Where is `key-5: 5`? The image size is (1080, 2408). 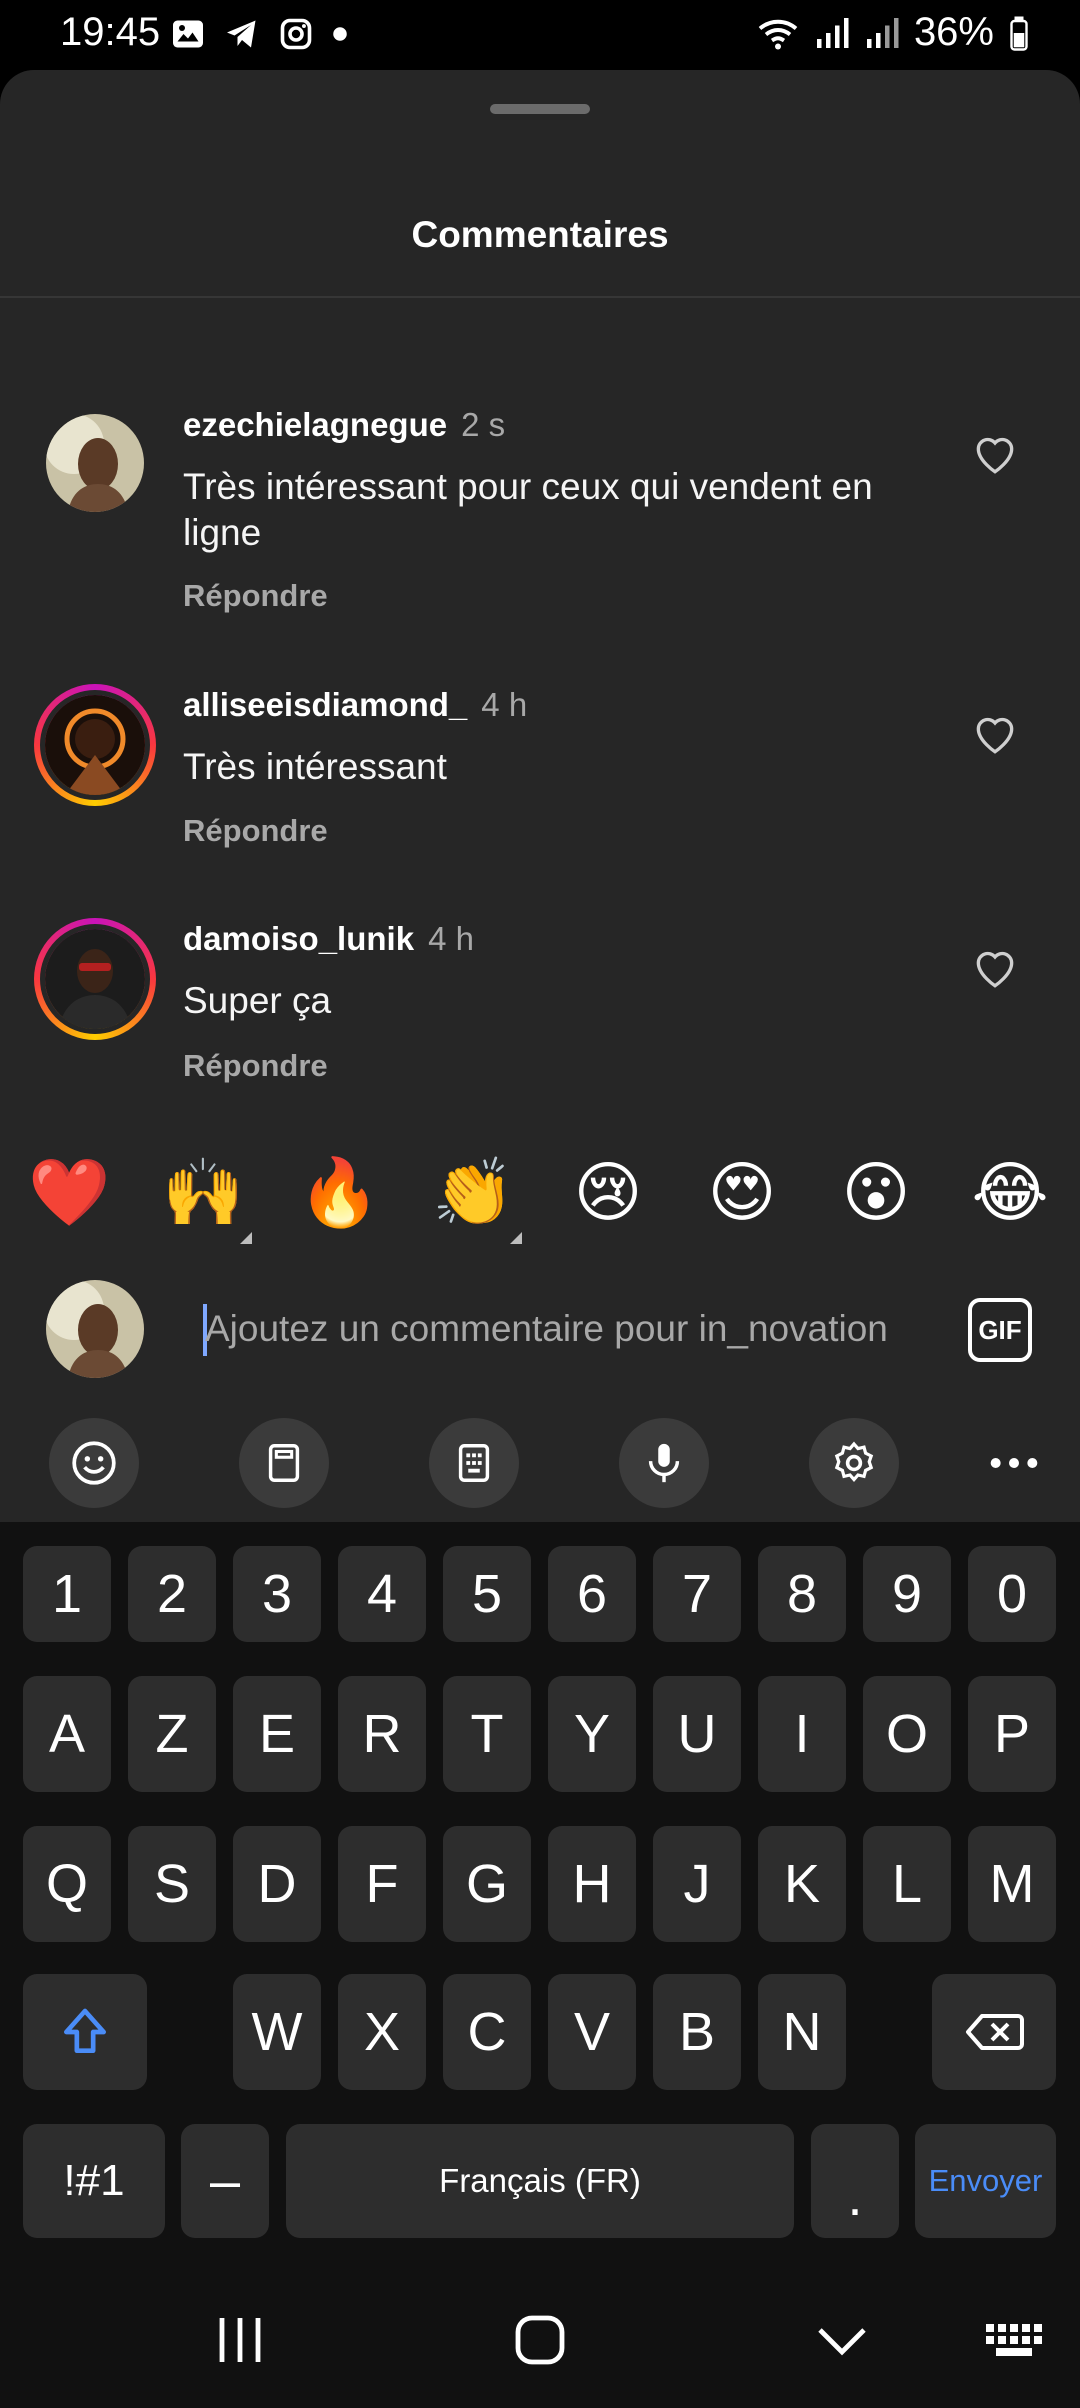
key-5: 5 is located at coordinates (487, 1594).